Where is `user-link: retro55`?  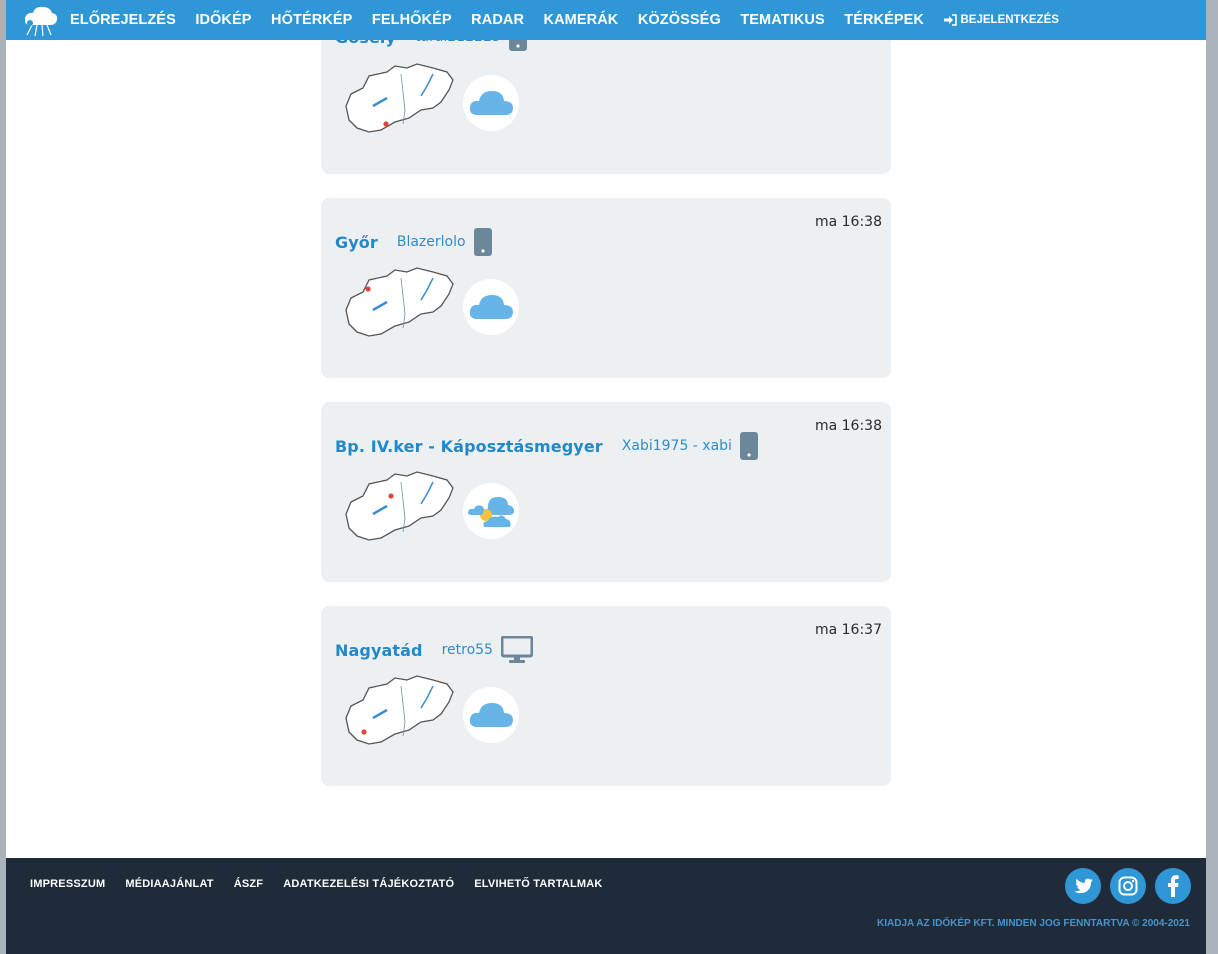
user-link: retro55 is located at coordinates (467, 650).